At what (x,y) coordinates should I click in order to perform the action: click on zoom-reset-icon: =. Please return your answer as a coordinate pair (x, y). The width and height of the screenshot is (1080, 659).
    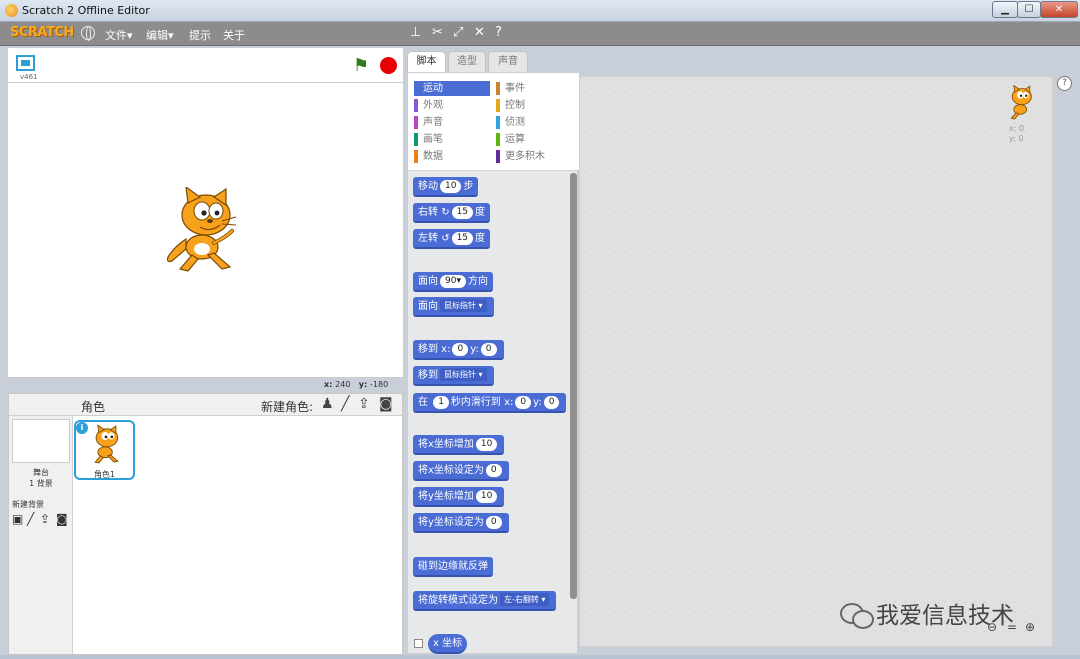
    Looking at the image, I should click on (1012, 627).